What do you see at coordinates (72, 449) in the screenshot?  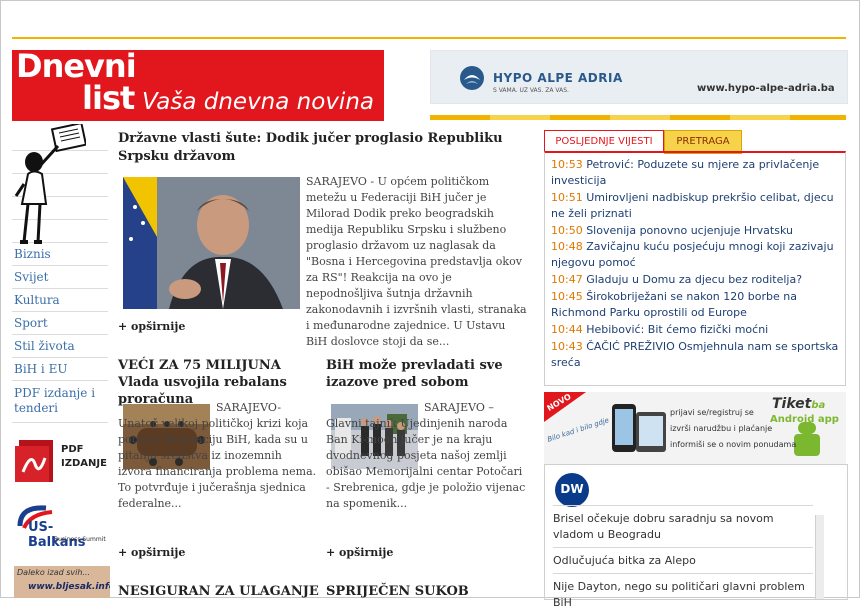 I see `pdf-ad-line1: PDF` at bounding box center [72, 449].